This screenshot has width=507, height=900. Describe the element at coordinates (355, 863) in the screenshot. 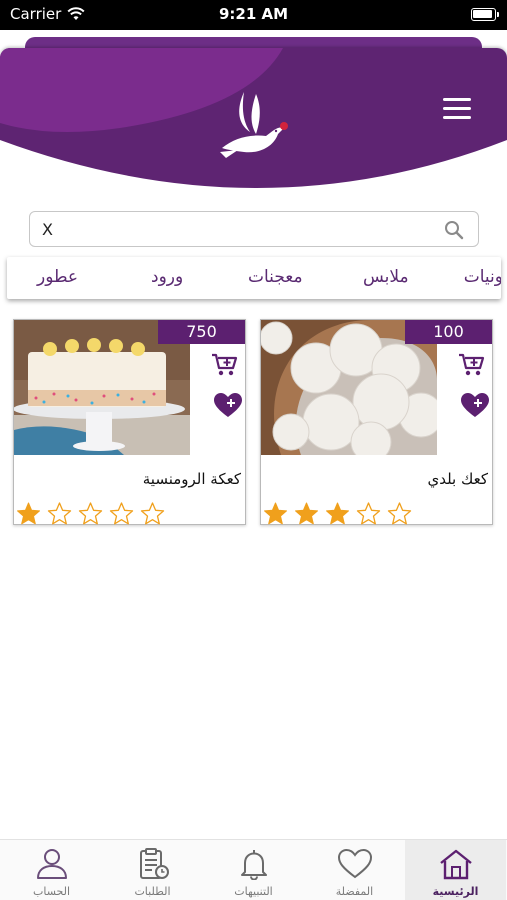

I see `heart-icon` at that location.